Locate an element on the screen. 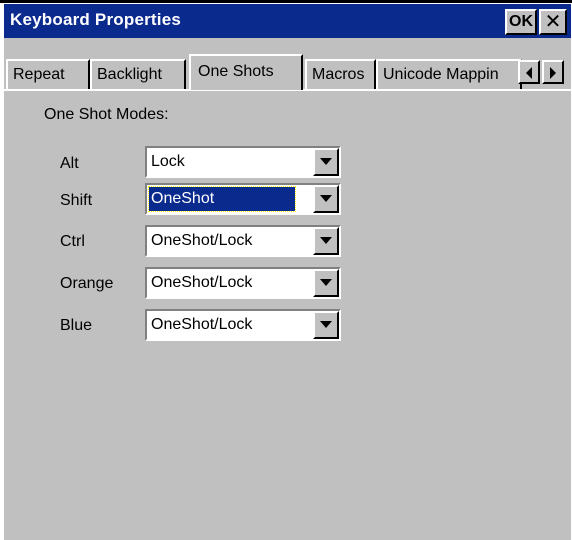  tab-one-shots: One Shots is located at coordinates (246, 72).